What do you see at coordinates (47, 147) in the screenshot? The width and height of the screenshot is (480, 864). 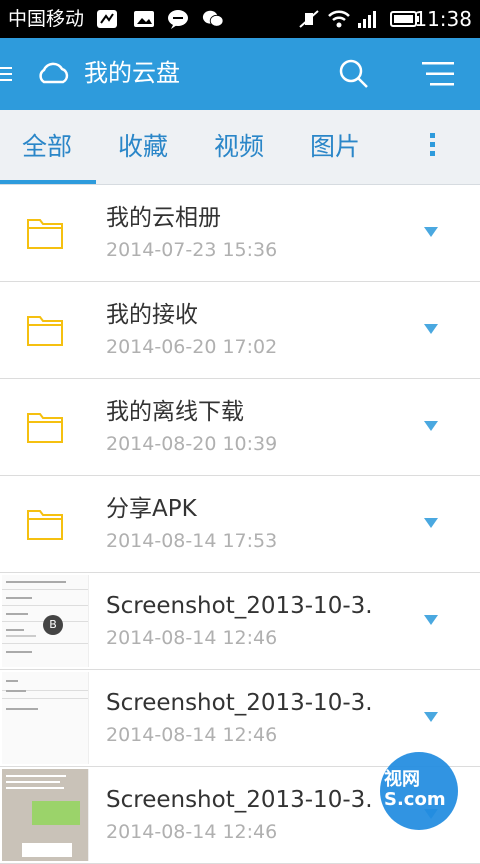 I see `tab-all: 全部` at bounding box center [47, 147].